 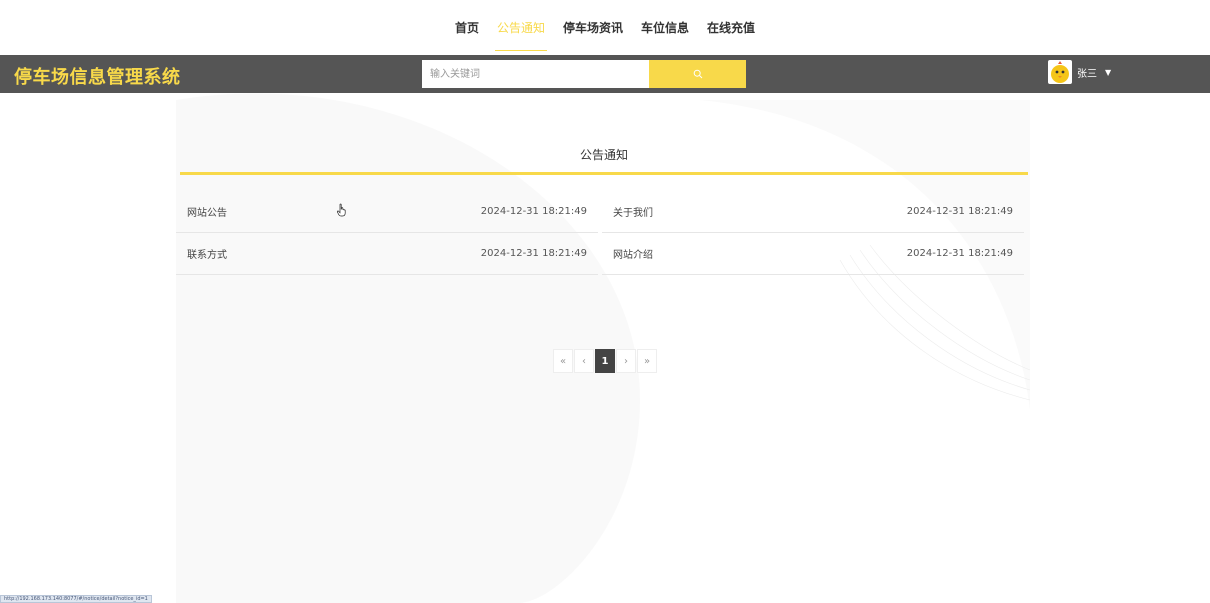 I want to click on last-page-button: », so click(x=647, y=361).